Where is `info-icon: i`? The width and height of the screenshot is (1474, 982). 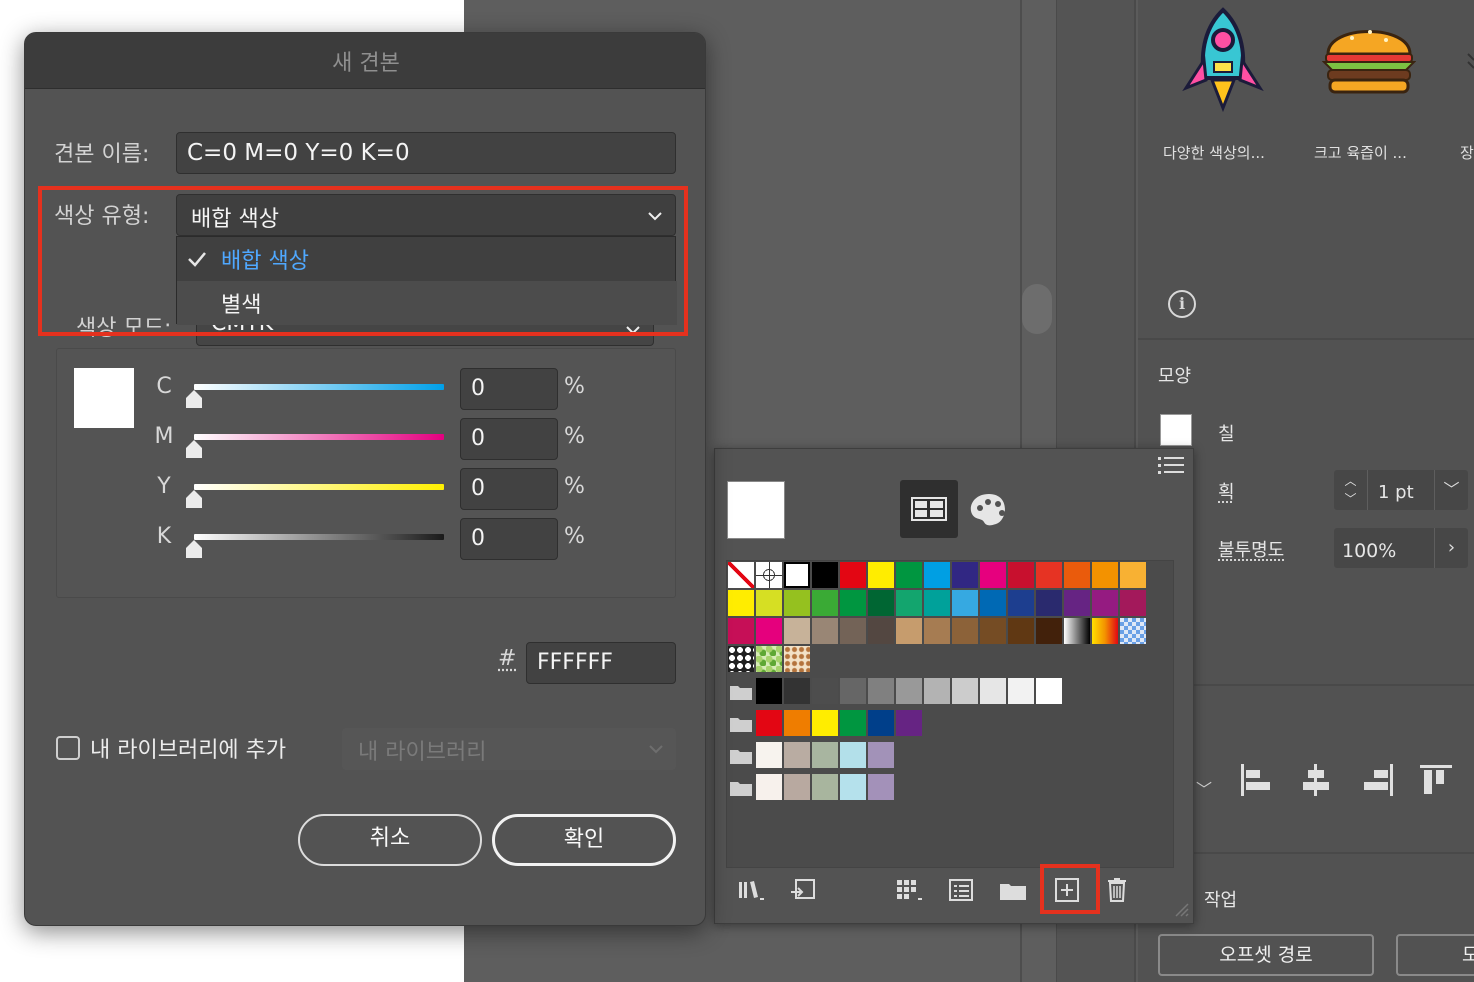 info-icon: i is located at coordinates (1182, 304).